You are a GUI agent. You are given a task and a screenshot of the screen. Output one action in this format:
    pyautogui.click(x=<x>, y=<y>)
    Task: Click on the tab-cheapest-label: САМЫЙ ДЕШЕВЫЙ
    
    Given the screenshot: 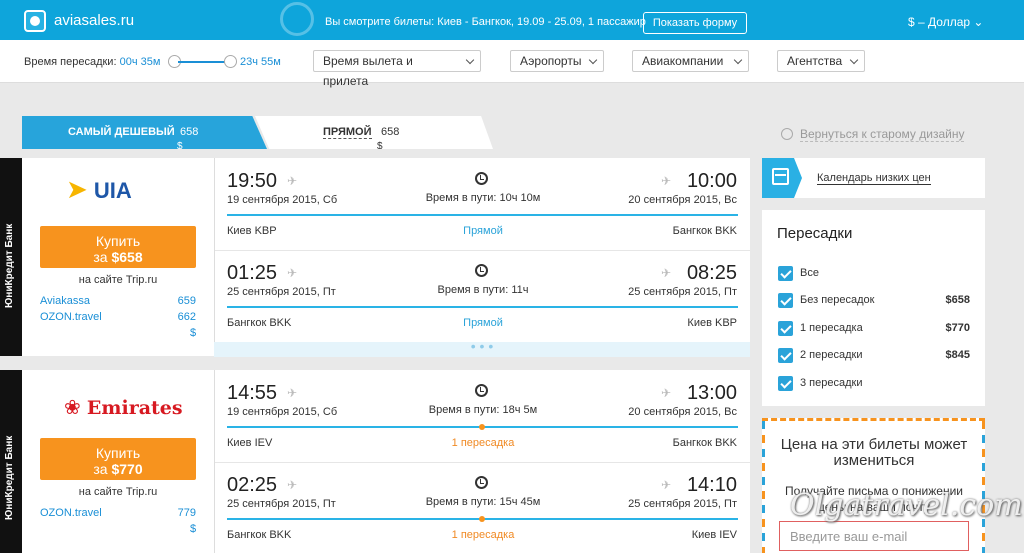 What is the action you would take?
    pyautogui.click(x=121, y=132)
    